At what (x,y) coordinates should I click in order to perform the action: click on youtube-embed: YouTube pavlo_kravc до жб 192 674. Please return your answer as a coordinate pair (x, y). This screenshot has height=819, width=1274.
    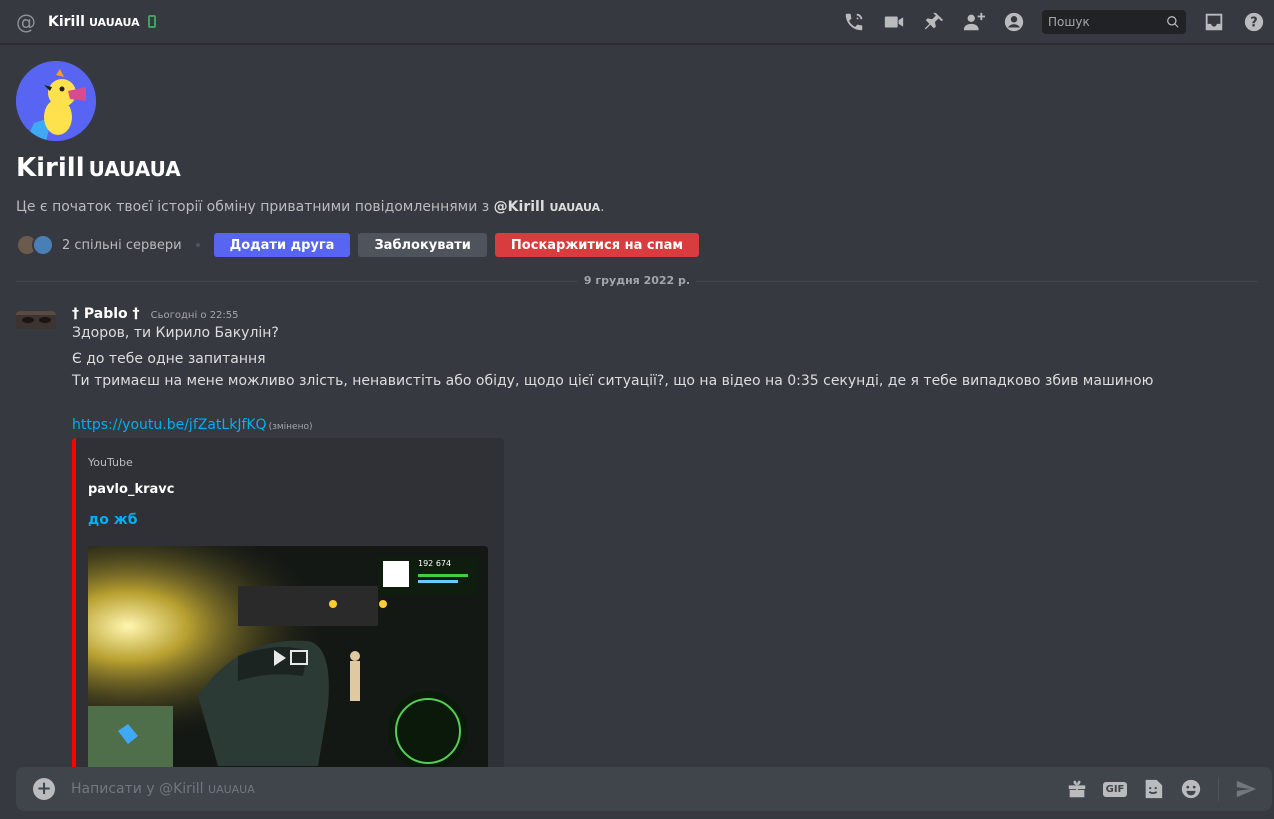
    Looking at the image, I should click on (288, 602).